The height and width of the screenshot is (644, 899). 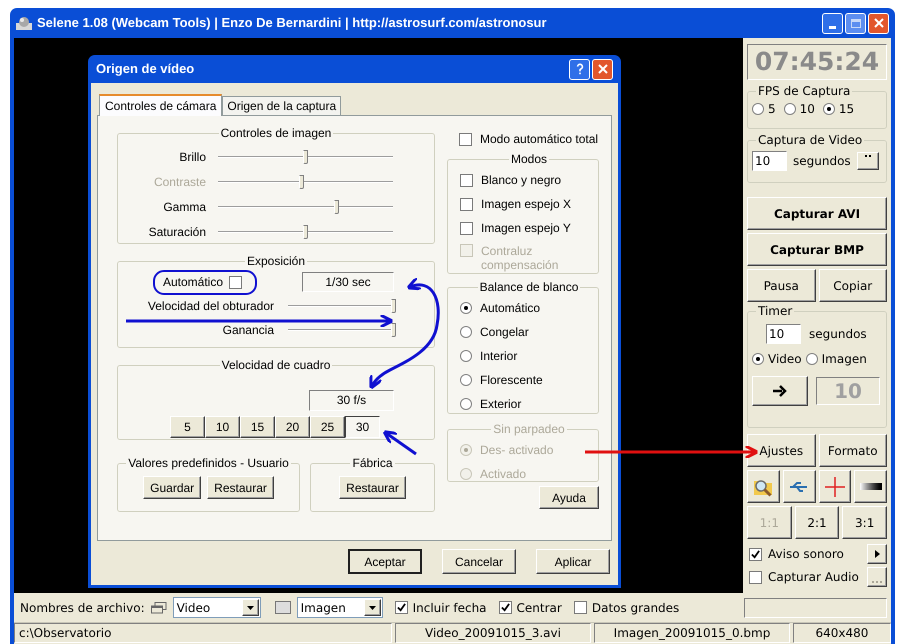 What do you see at coordinates (184, 207) in the screenshot?
I see `slider-label: Gamma` at bounding box center [184, 207].